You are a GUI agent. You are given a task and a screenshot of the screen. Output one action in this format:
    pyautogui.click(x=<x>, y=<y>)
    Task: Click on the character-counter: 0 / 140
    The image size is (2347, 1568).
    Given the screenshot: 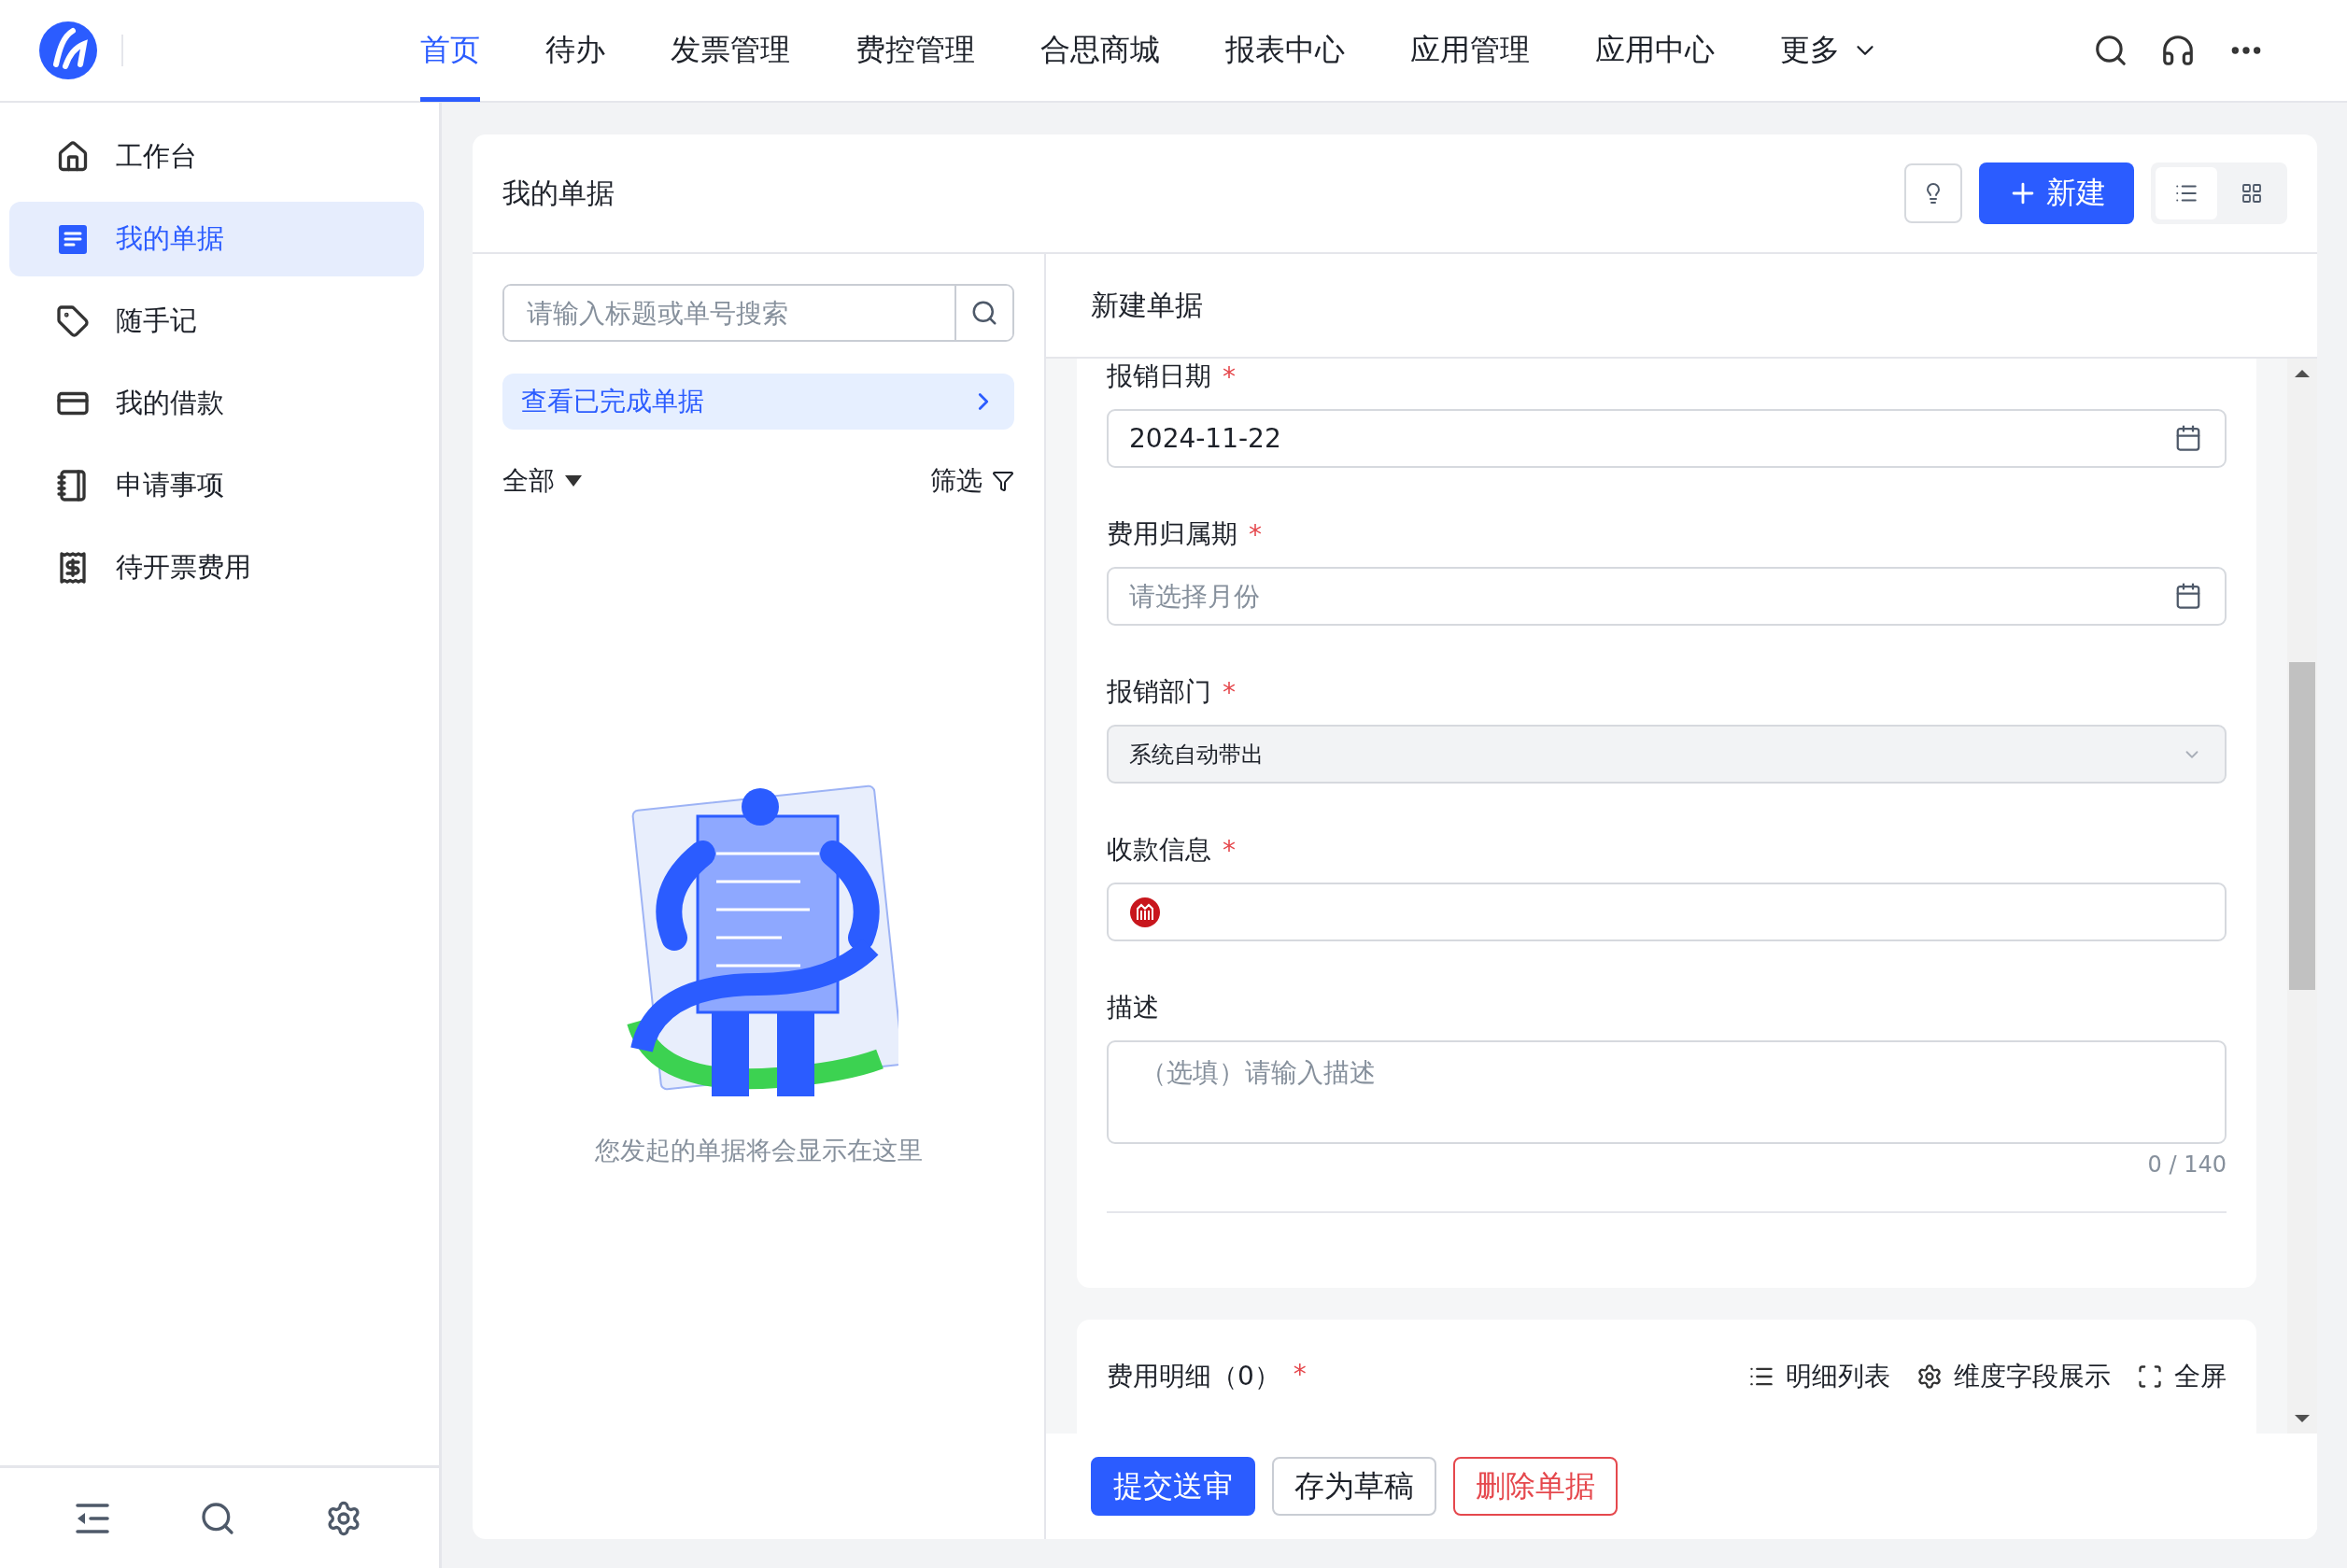 What is the action you would take?
    pyautogui.click(x=2186, y=1164)
    